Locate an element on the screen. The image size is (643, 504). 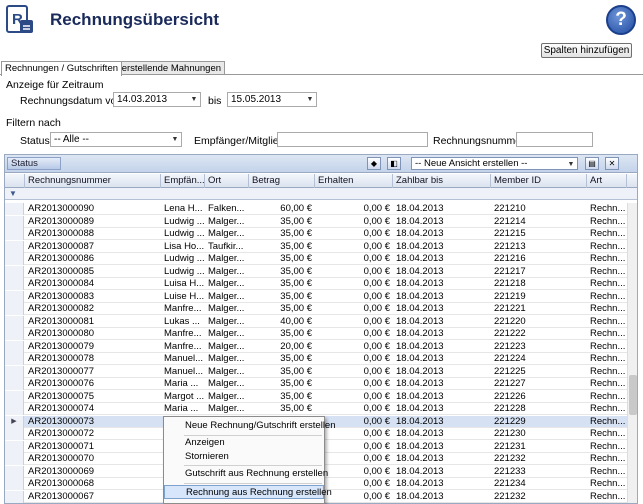
delete-view-icon: ✕ is located at coordinates (612, 163).